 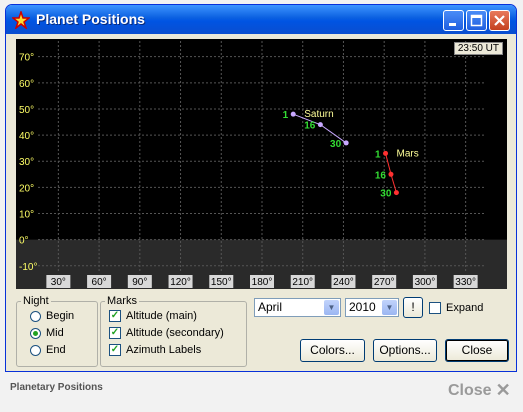 I want to click on checkbox-altitude-secondary: ✓ Altitude (secondary), so click(x=166, y=333).